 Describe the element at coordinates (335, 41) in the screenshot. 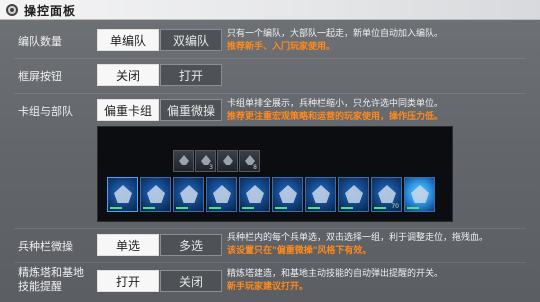

I see `formation-description: 只有一个编队，大部队一起走，新单位自动加入编队。 推荐新手、入门玩家使用。` at that location.